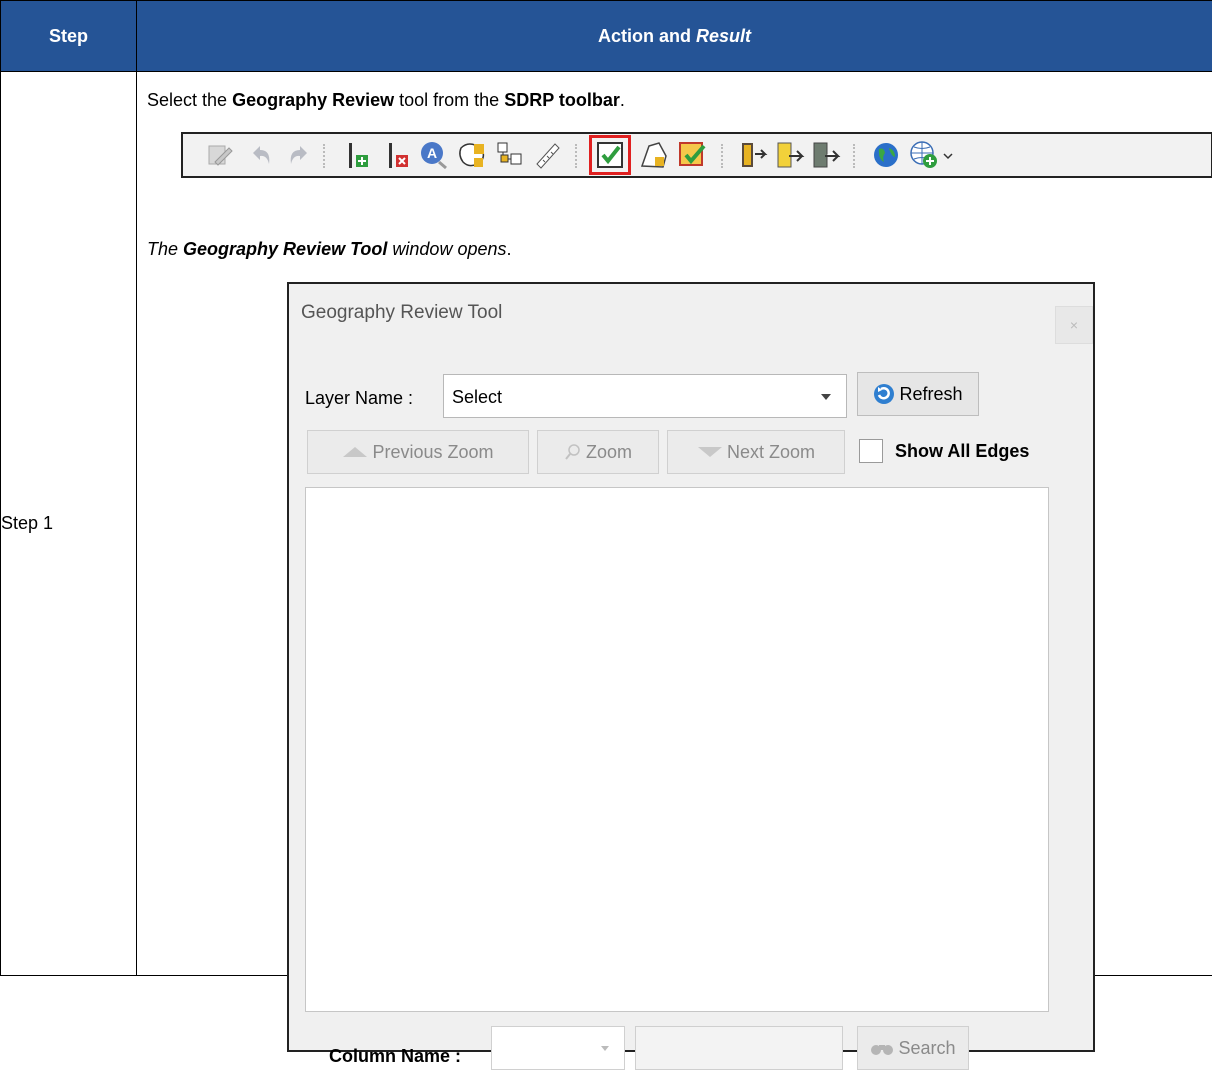 This screenshot has width=1212, height=1070. I want to click on next-zoom-label: Next Zoom, so click(771, 452).